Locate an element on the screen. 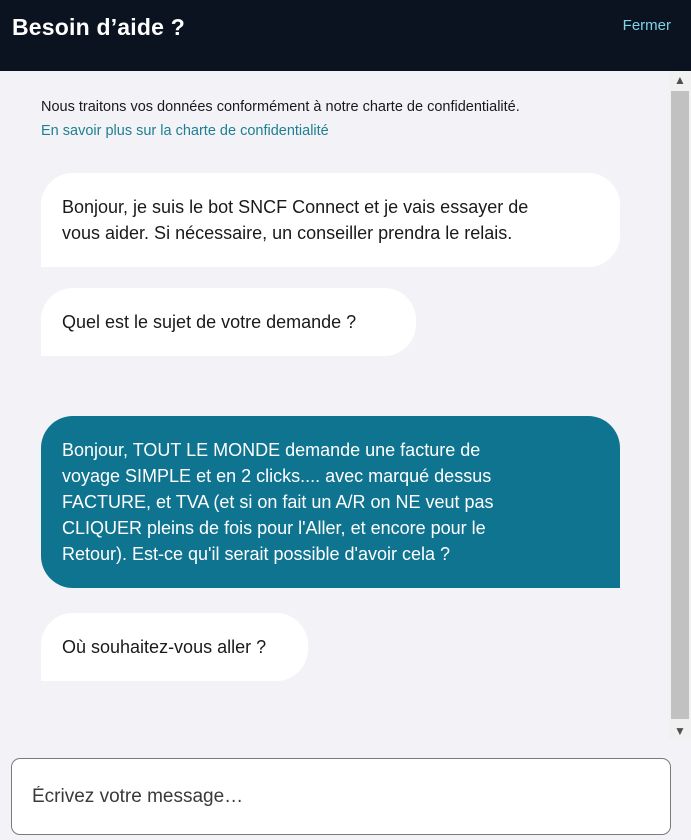 This screenshot has width=691, height=840. message-line: Où souhaitez-vous aller ? is located at coordinates (164, 647).